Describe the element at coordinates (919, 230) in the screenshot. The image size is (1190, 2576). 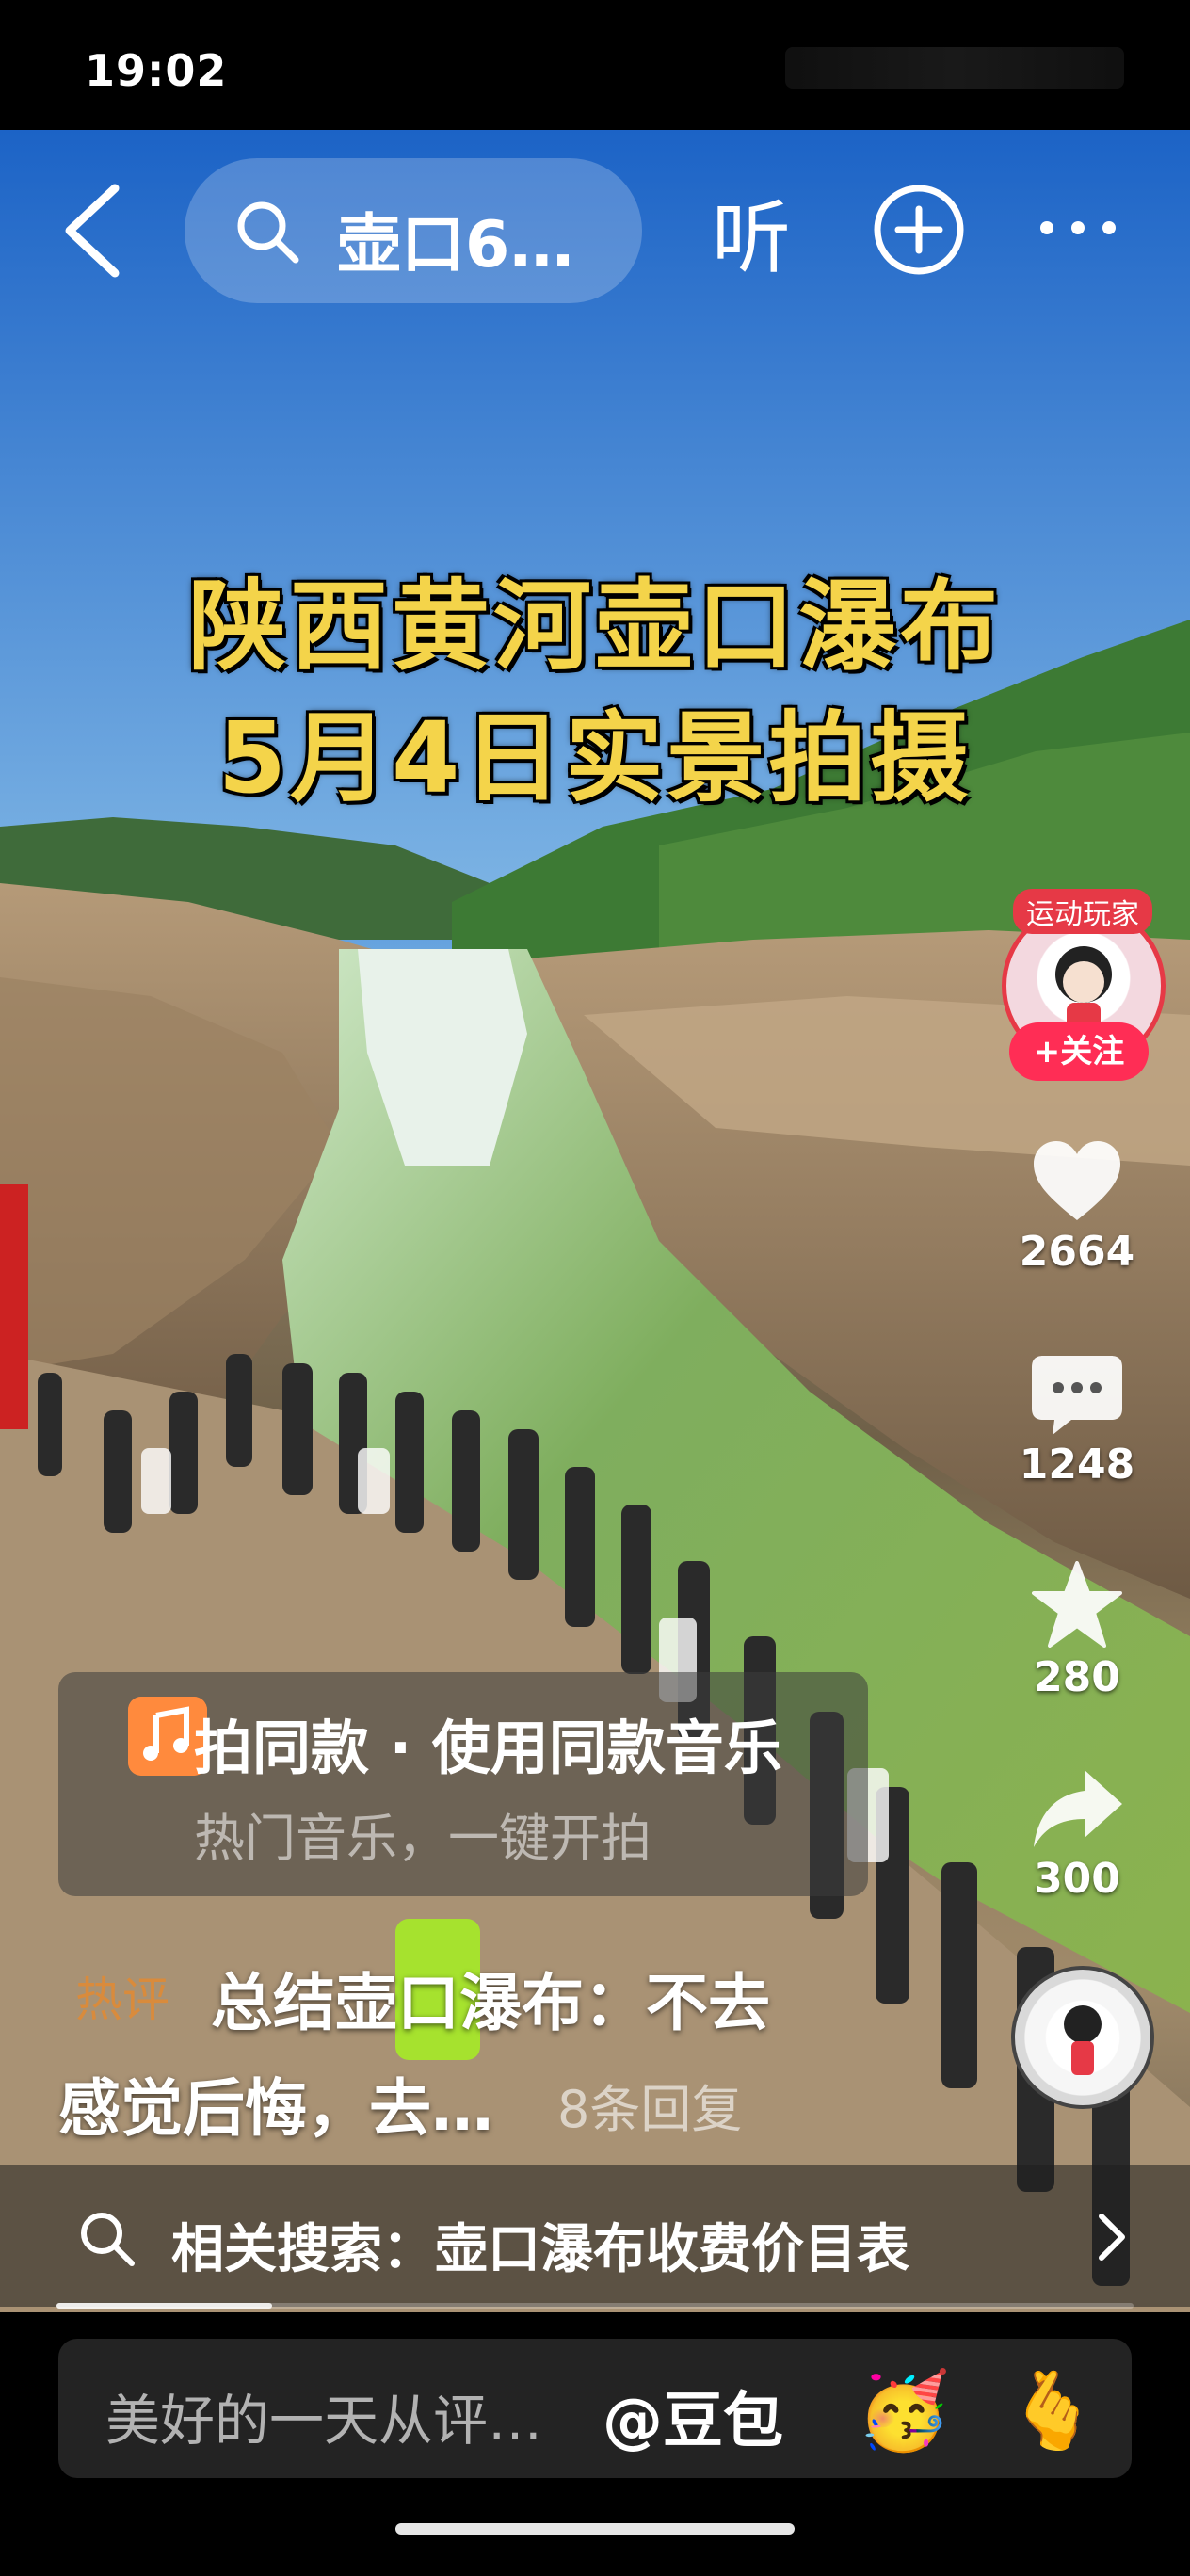
I see `plus-circle-icon` at that location.